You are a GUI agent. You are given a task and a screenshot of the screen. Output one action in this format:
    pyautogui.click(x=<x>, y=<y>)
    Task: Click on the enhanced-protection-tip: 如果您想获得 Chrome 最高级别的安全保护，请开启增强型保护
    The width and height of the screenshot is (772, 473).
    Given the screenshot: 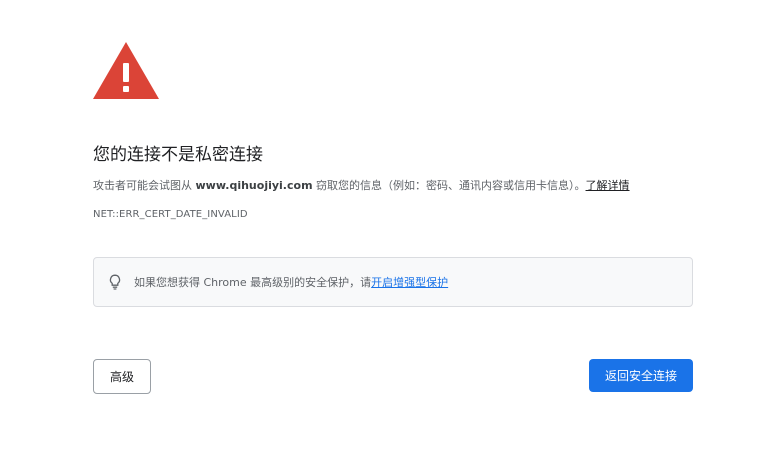 What is the action you would take?
    pyautogui.click(x=393, y=282)
    